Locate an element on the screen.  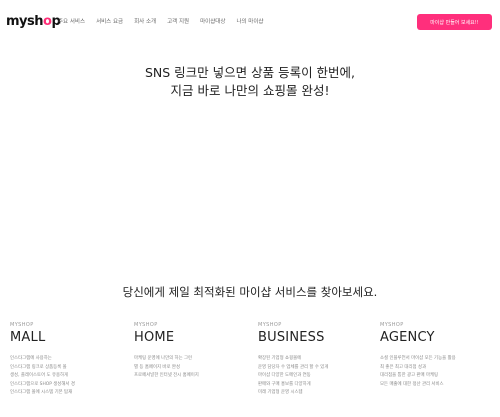
desc-line: 인스타그램으로 SHOP 생성해서 경 is located at coordinates (42, 384).